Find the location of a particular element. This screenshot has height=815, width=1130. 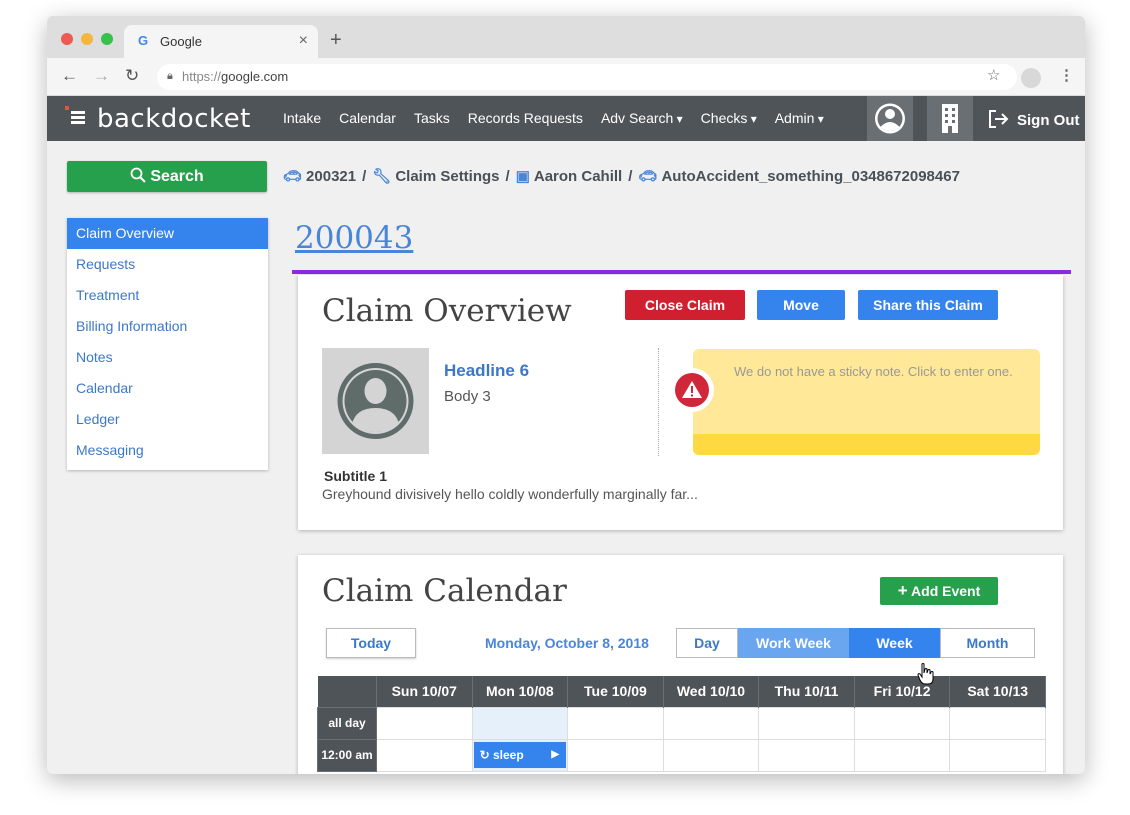

search-icon is located at coordinates (138, 175).